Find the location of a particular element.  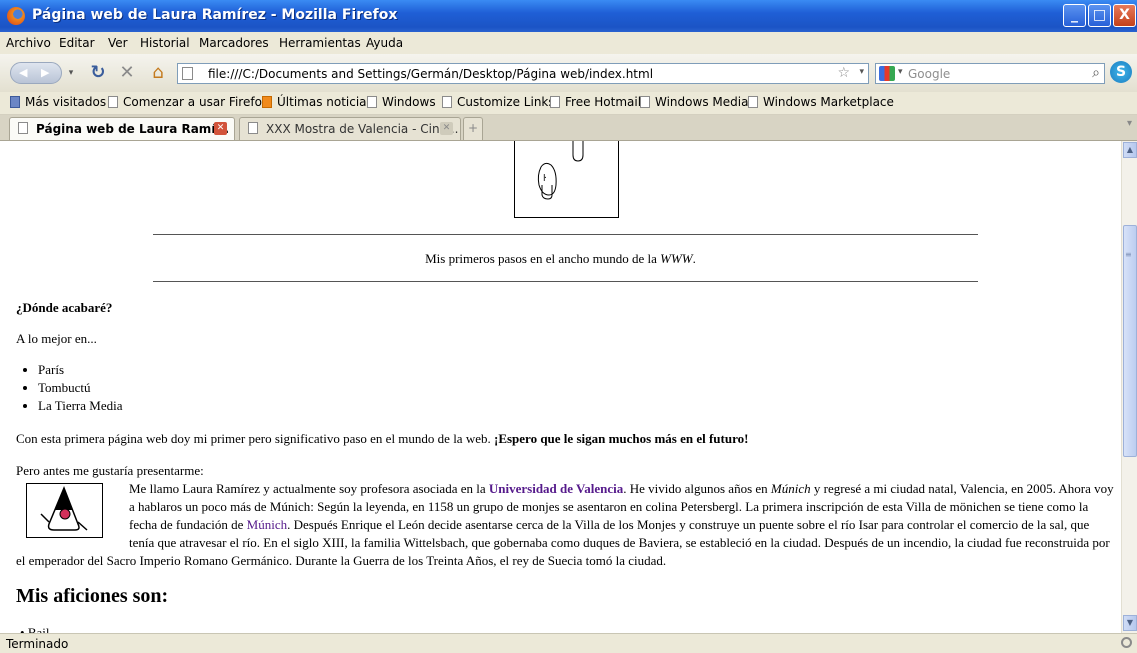

smart-folder-icon is located at coordinates (15, 102).